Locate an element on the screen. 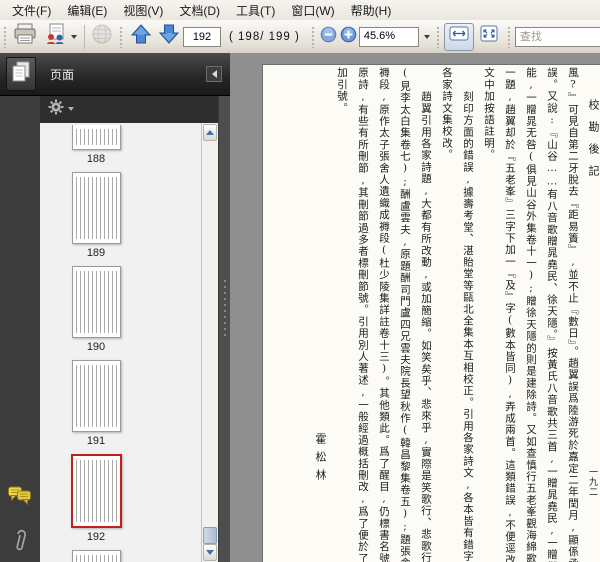  page-folio-number: 一九二 is located at coordinates (592, 482).